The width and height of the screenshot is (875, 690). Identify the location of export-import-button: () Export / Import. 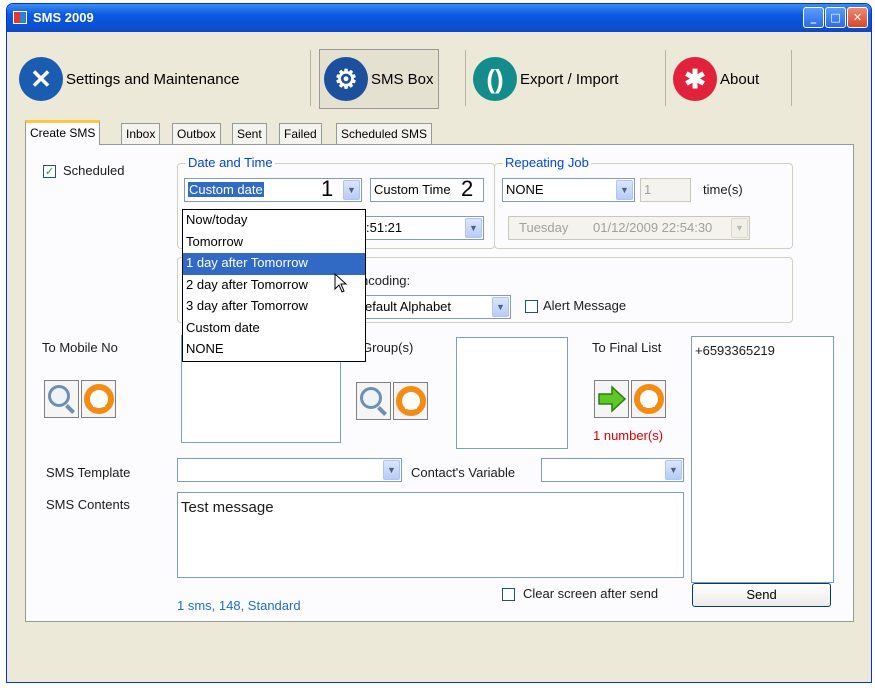
(545, 79).